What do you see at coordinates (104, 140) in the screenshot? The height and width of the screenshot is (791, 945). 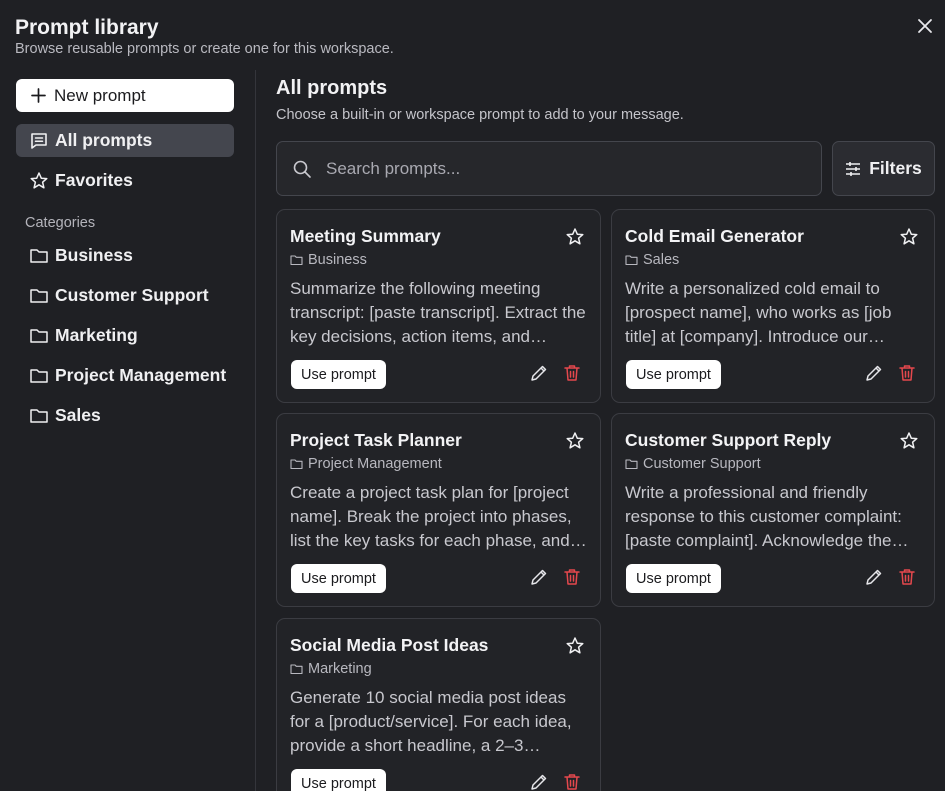 I see `sidebar-item-label: All prompts` at bounding box center [104, 140].